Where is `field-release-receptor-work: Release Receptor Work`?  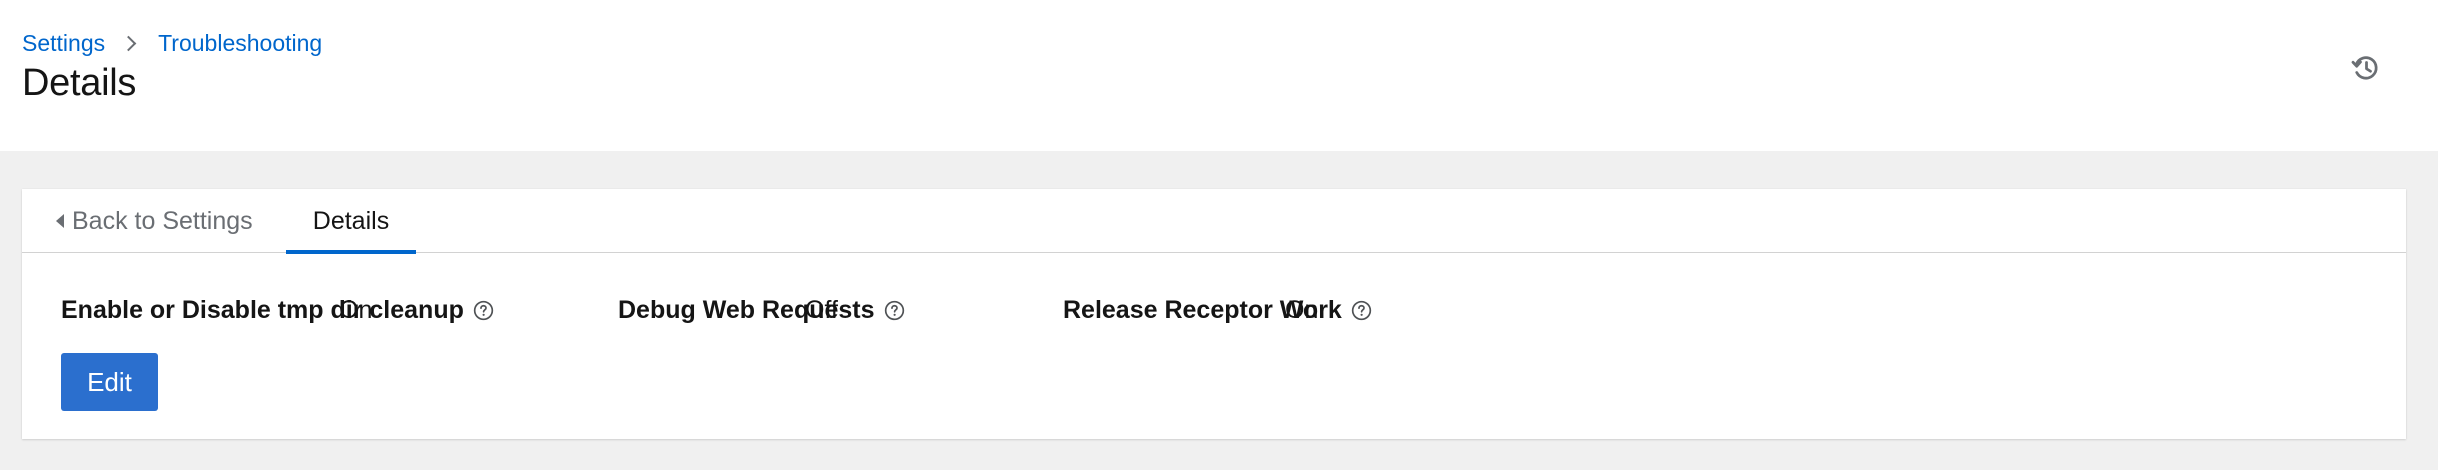 field-release-receptor-work: Release Receptor Work is located at coordinates (1217, 310).